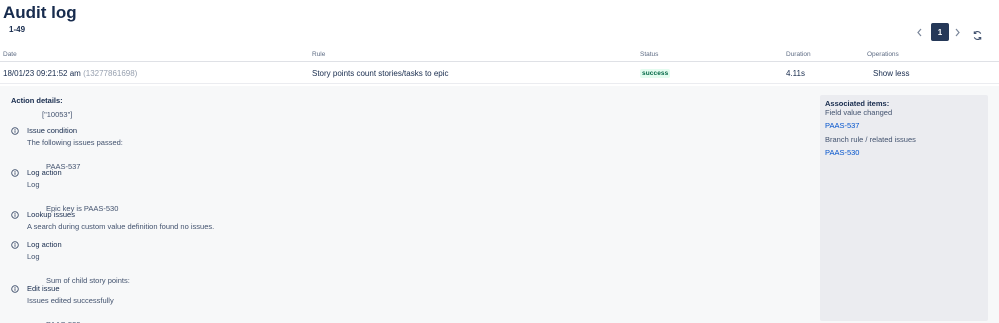  Describe the element at coordinates (883, 54) in the screenshot. I see `column-header-operations: Operations` at that location.